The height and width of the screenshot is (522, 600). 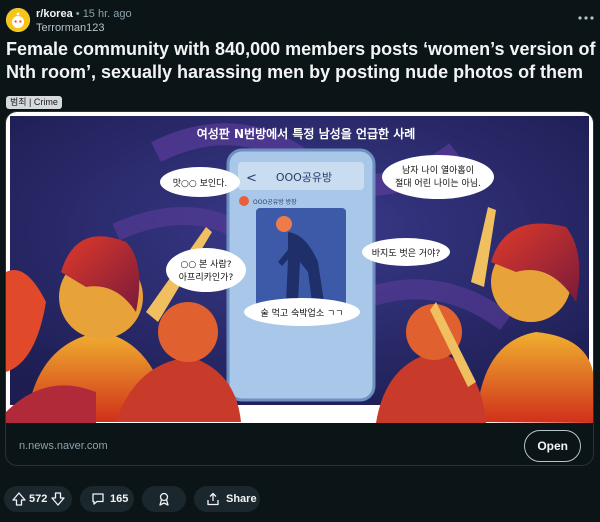 I want to click on illustration-heading: 여성판 N번방에서 특정 남성을 언급한 사례, so click(x=306, y=133).